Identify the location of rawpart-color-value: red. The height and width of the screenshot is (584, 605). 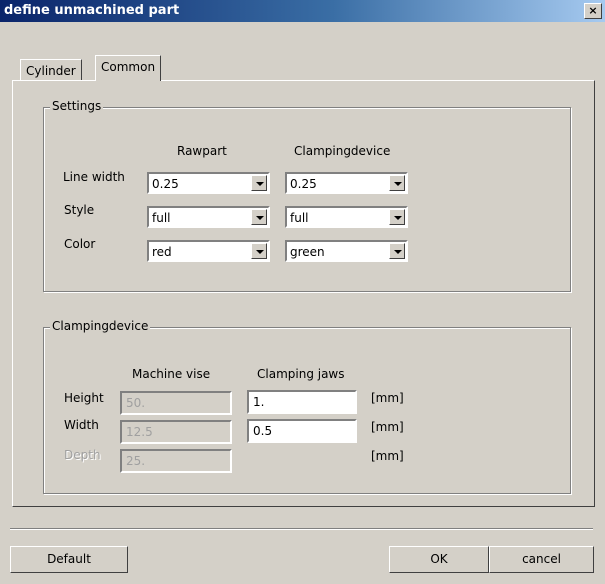
(162, 252).